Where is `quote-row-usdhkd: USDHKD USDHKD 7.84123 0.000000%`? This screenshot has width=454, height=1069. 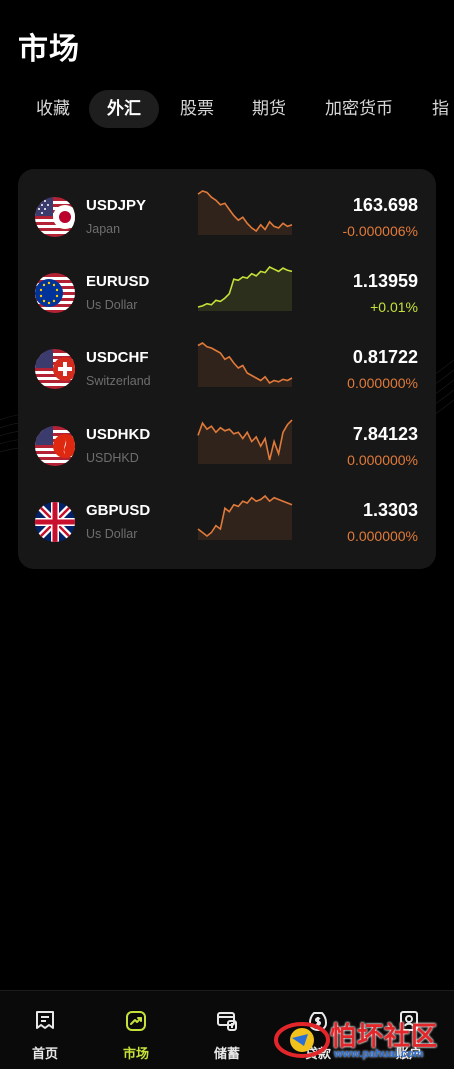
quote-row-usdhkd: USDHKD USDHKD 7.84123 0.000000% is located at coordinates (227, 454).